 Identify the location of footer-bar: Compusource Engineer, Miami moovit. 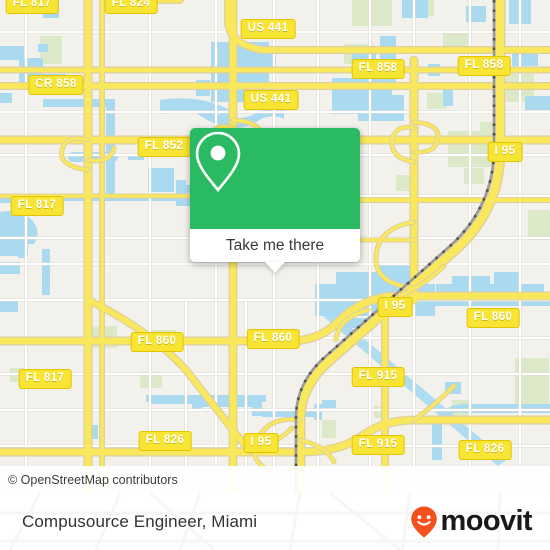
(275, 521).